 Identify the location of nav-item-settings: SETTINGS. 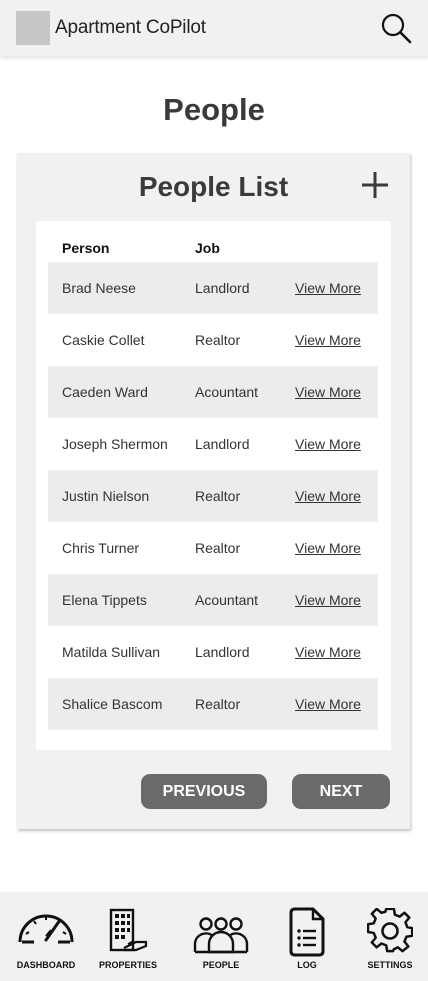
(387, 936).